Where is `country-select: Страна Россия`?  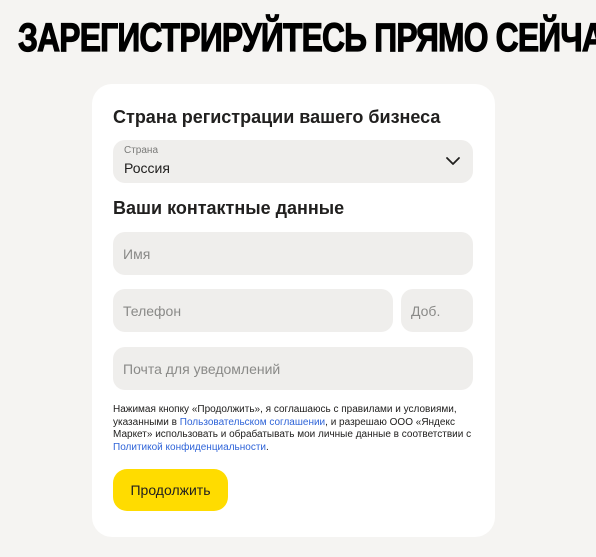 country-select: Страна Россия is located at coordinates (293, 161).